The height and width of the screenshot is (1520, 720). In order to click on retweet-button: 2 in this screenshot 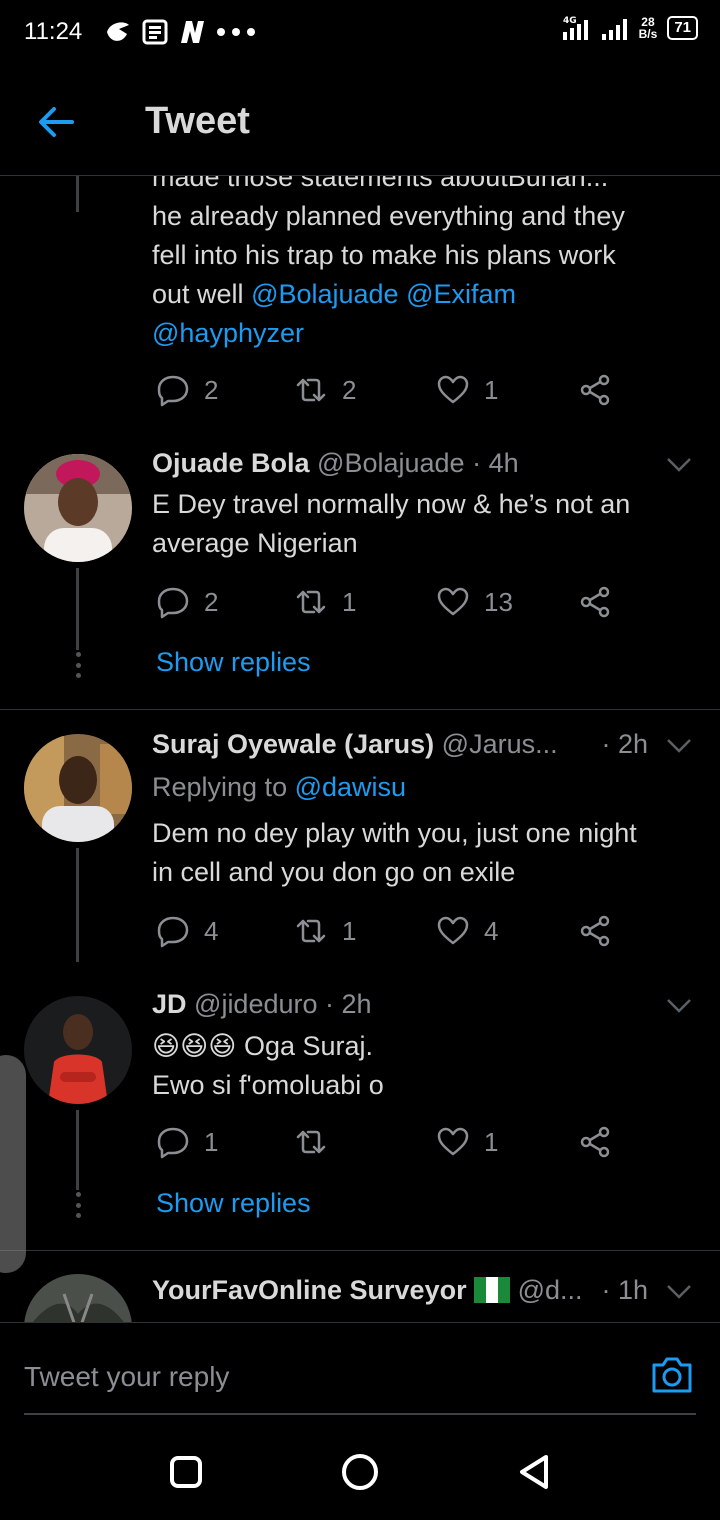, I will do `click(325, 390)`.